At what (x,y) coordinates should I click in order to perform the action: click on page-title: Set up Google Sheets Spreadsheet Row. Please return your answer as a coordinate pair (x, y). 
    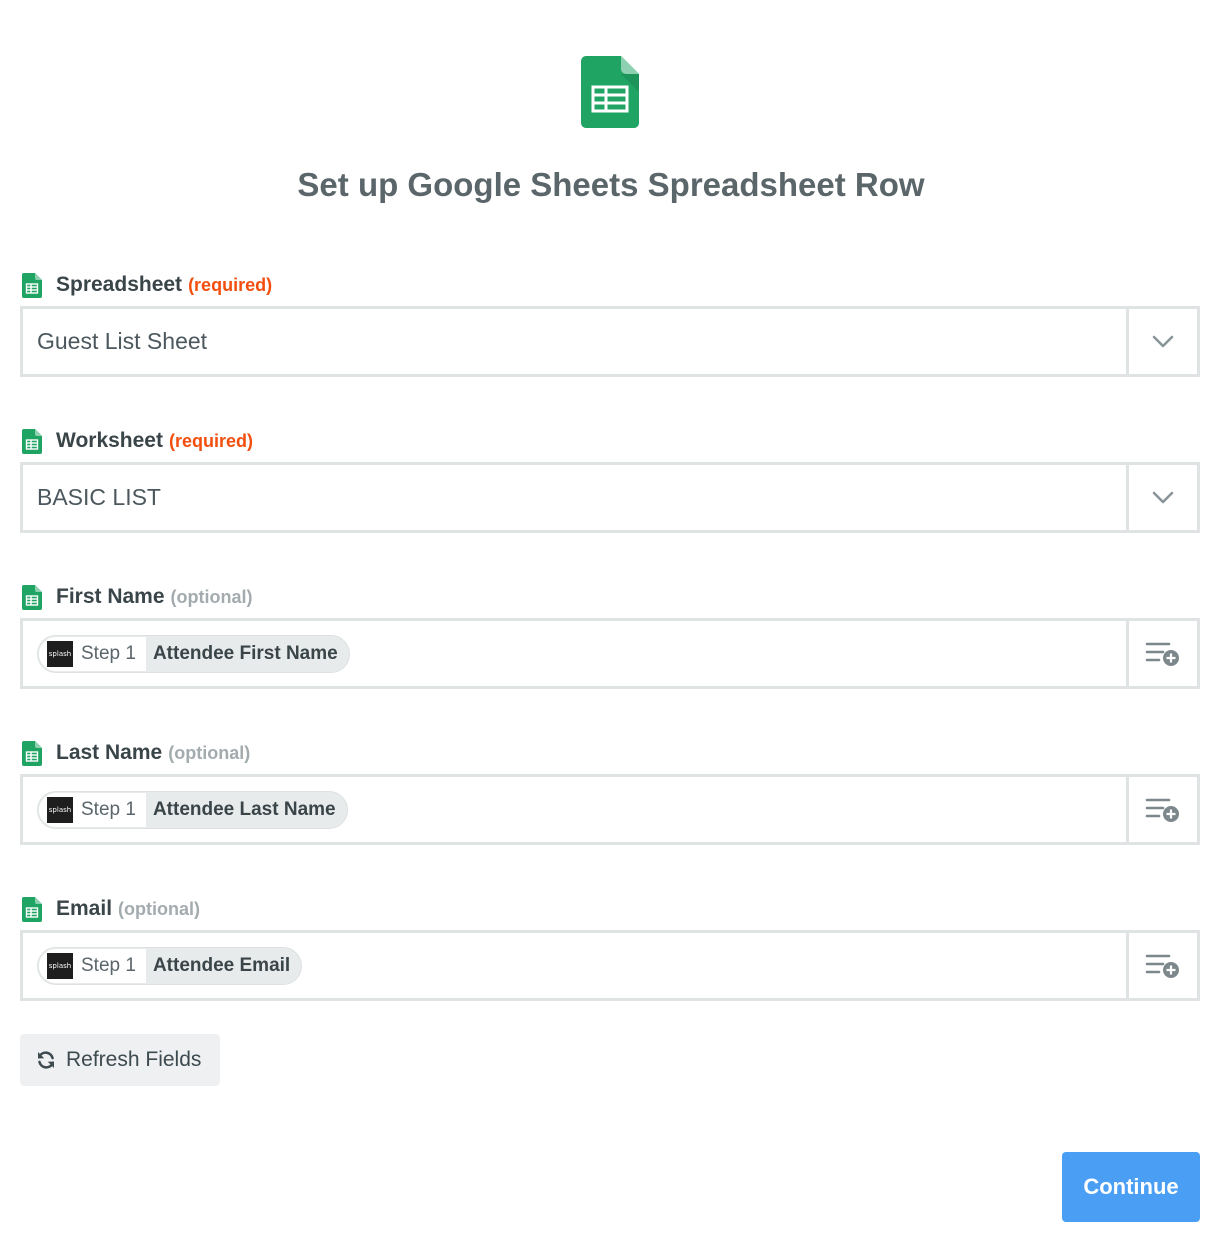
    Looking at the image, I should click on (611, 184).